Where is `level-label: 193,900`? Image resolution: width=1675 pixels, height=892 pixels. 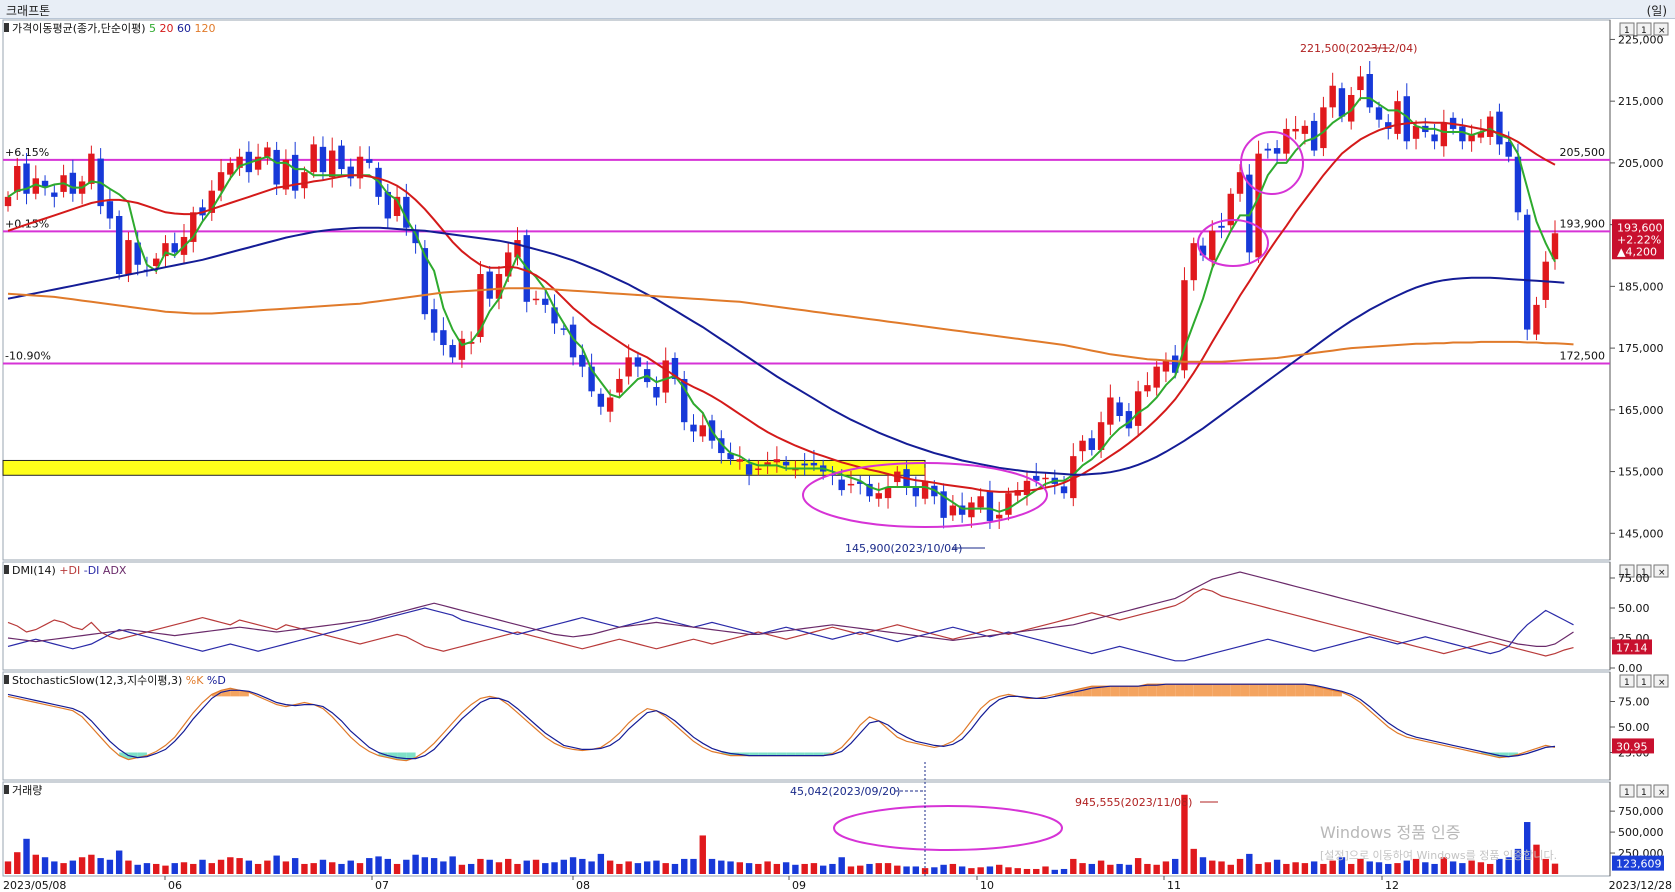 level-label: 193,900 is located at coordinates (1583, 223).